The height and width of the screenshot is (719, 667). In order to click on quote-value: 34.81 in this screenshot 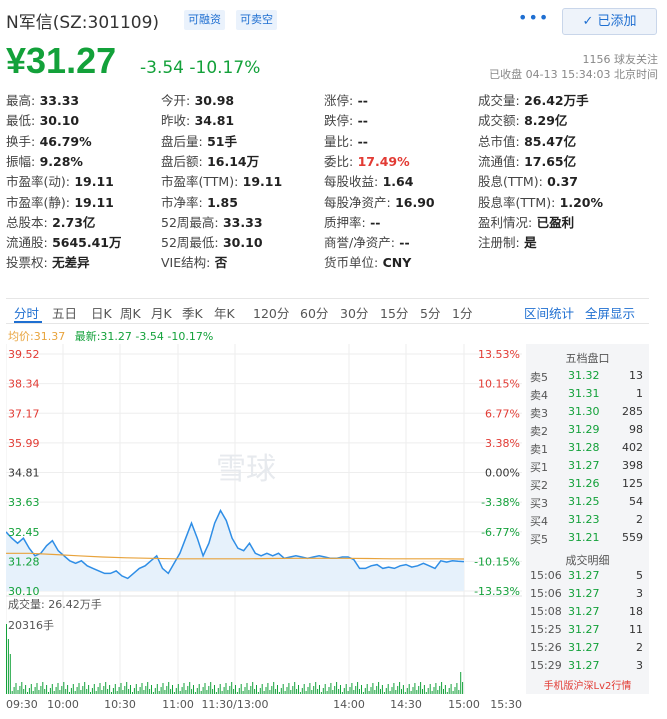, I will do `click(212, 121)`.